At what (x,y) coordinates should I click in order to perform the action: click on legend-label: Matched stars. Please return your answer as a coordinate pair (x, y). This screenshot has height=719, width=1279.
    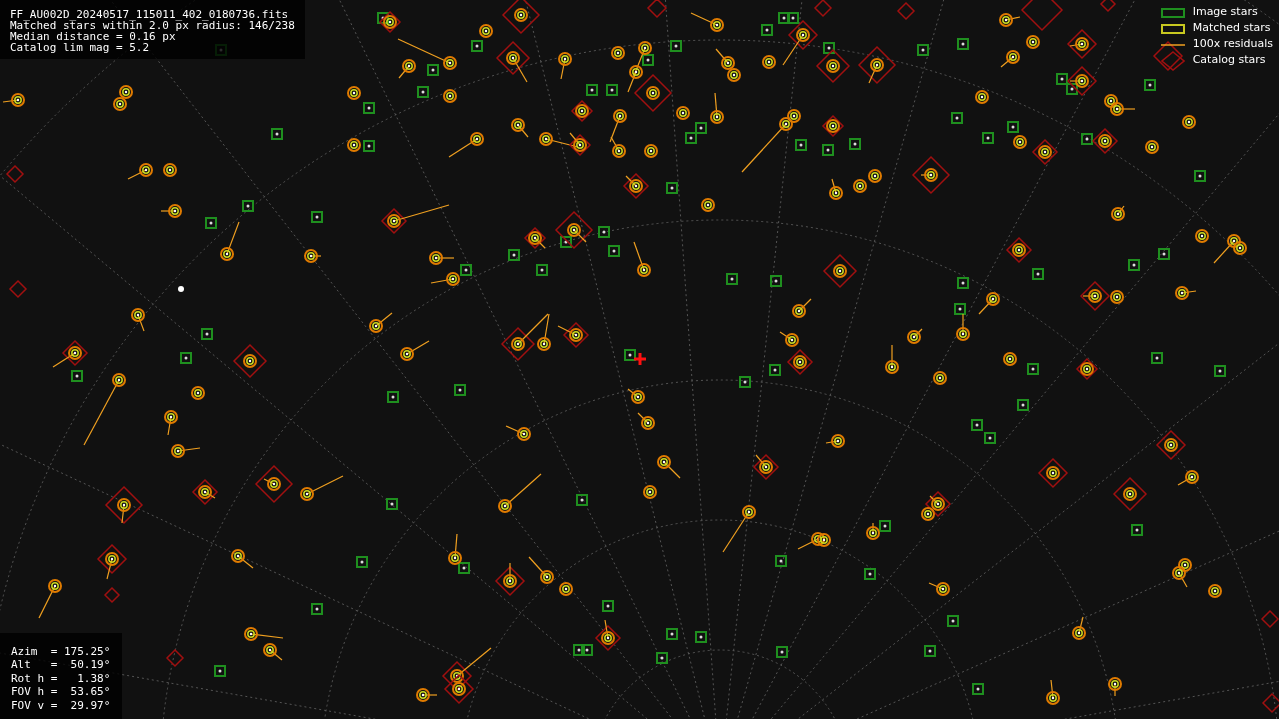
    Looking at the image, I should click on (1231, 28).